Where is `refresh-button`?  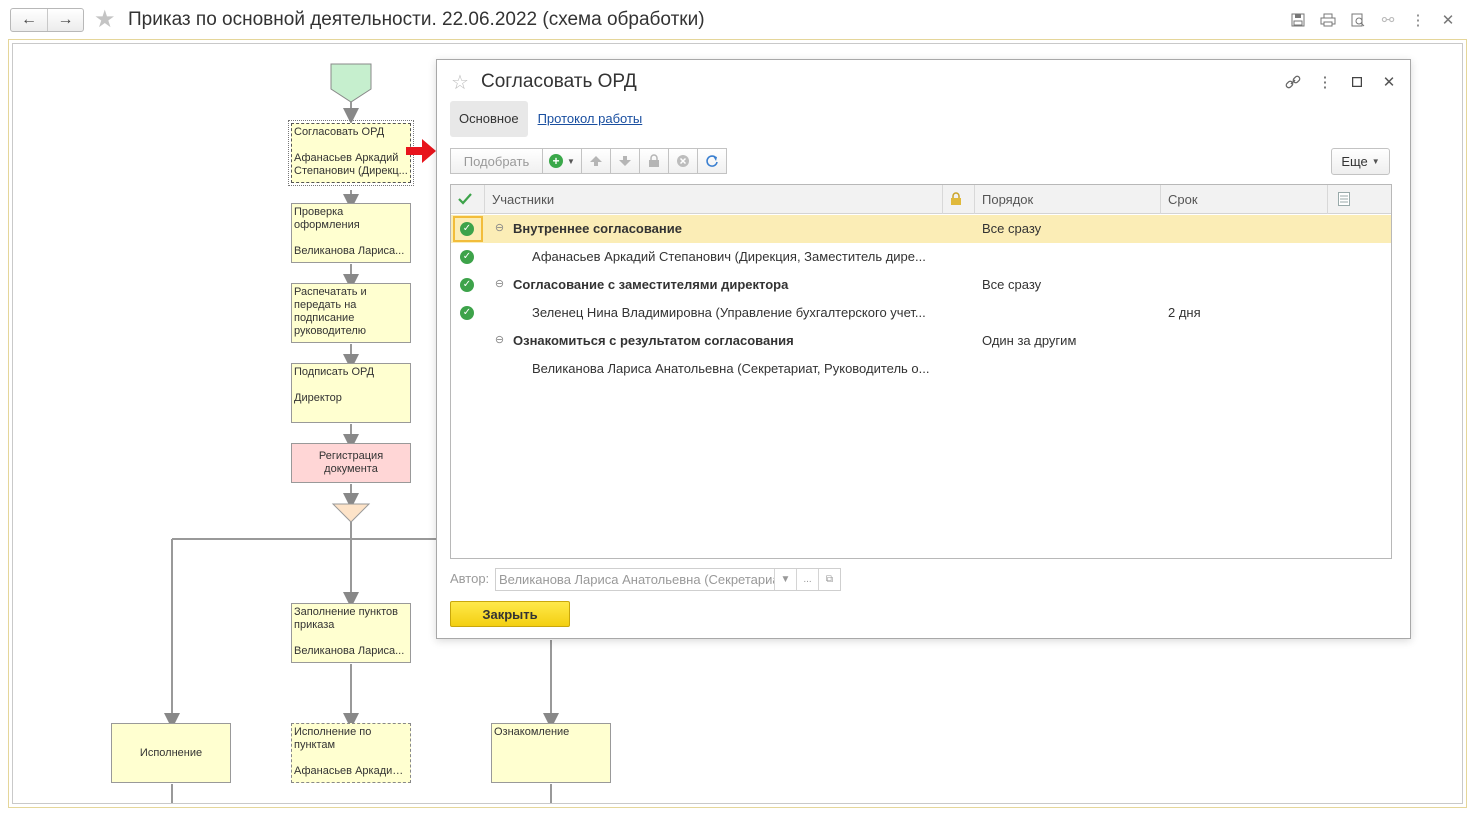 refresh-button is located at coordinates (712, 161).